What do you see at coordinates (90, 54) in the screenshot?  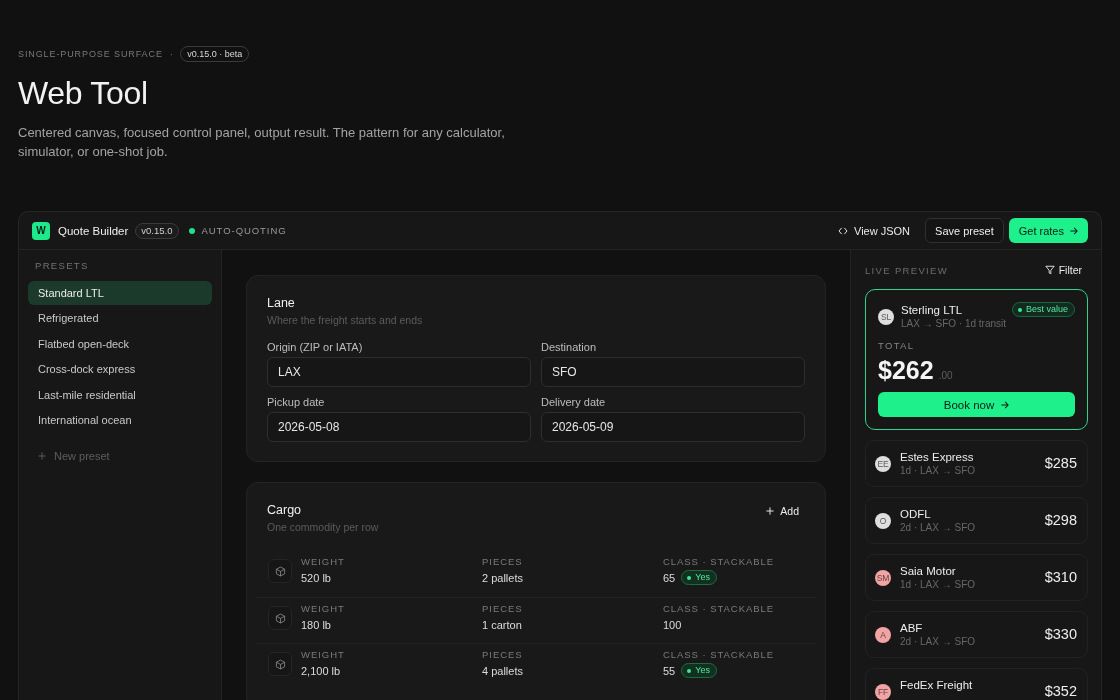 I see `eyebrow-text: SINGLE-PURPOSE SURFACE` at bounding box center [90, 54].